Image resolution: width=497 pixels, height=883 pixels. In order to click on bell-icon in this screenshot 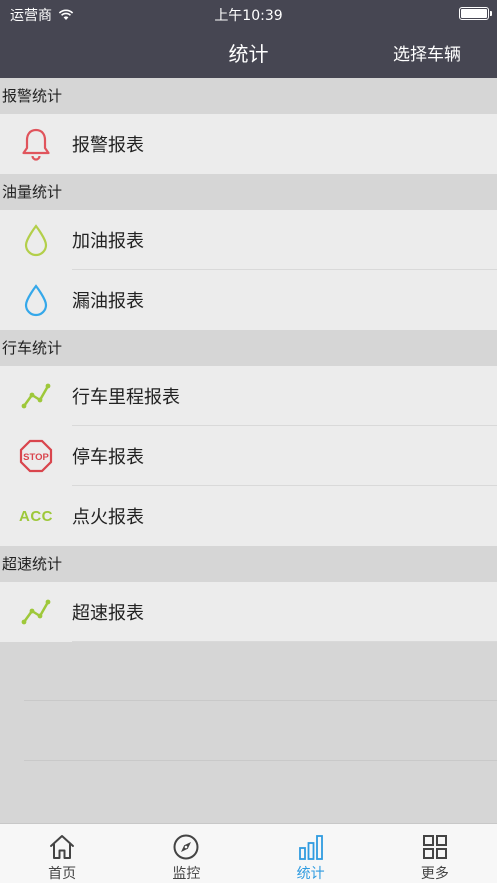, I will do `click(36, 144)`.